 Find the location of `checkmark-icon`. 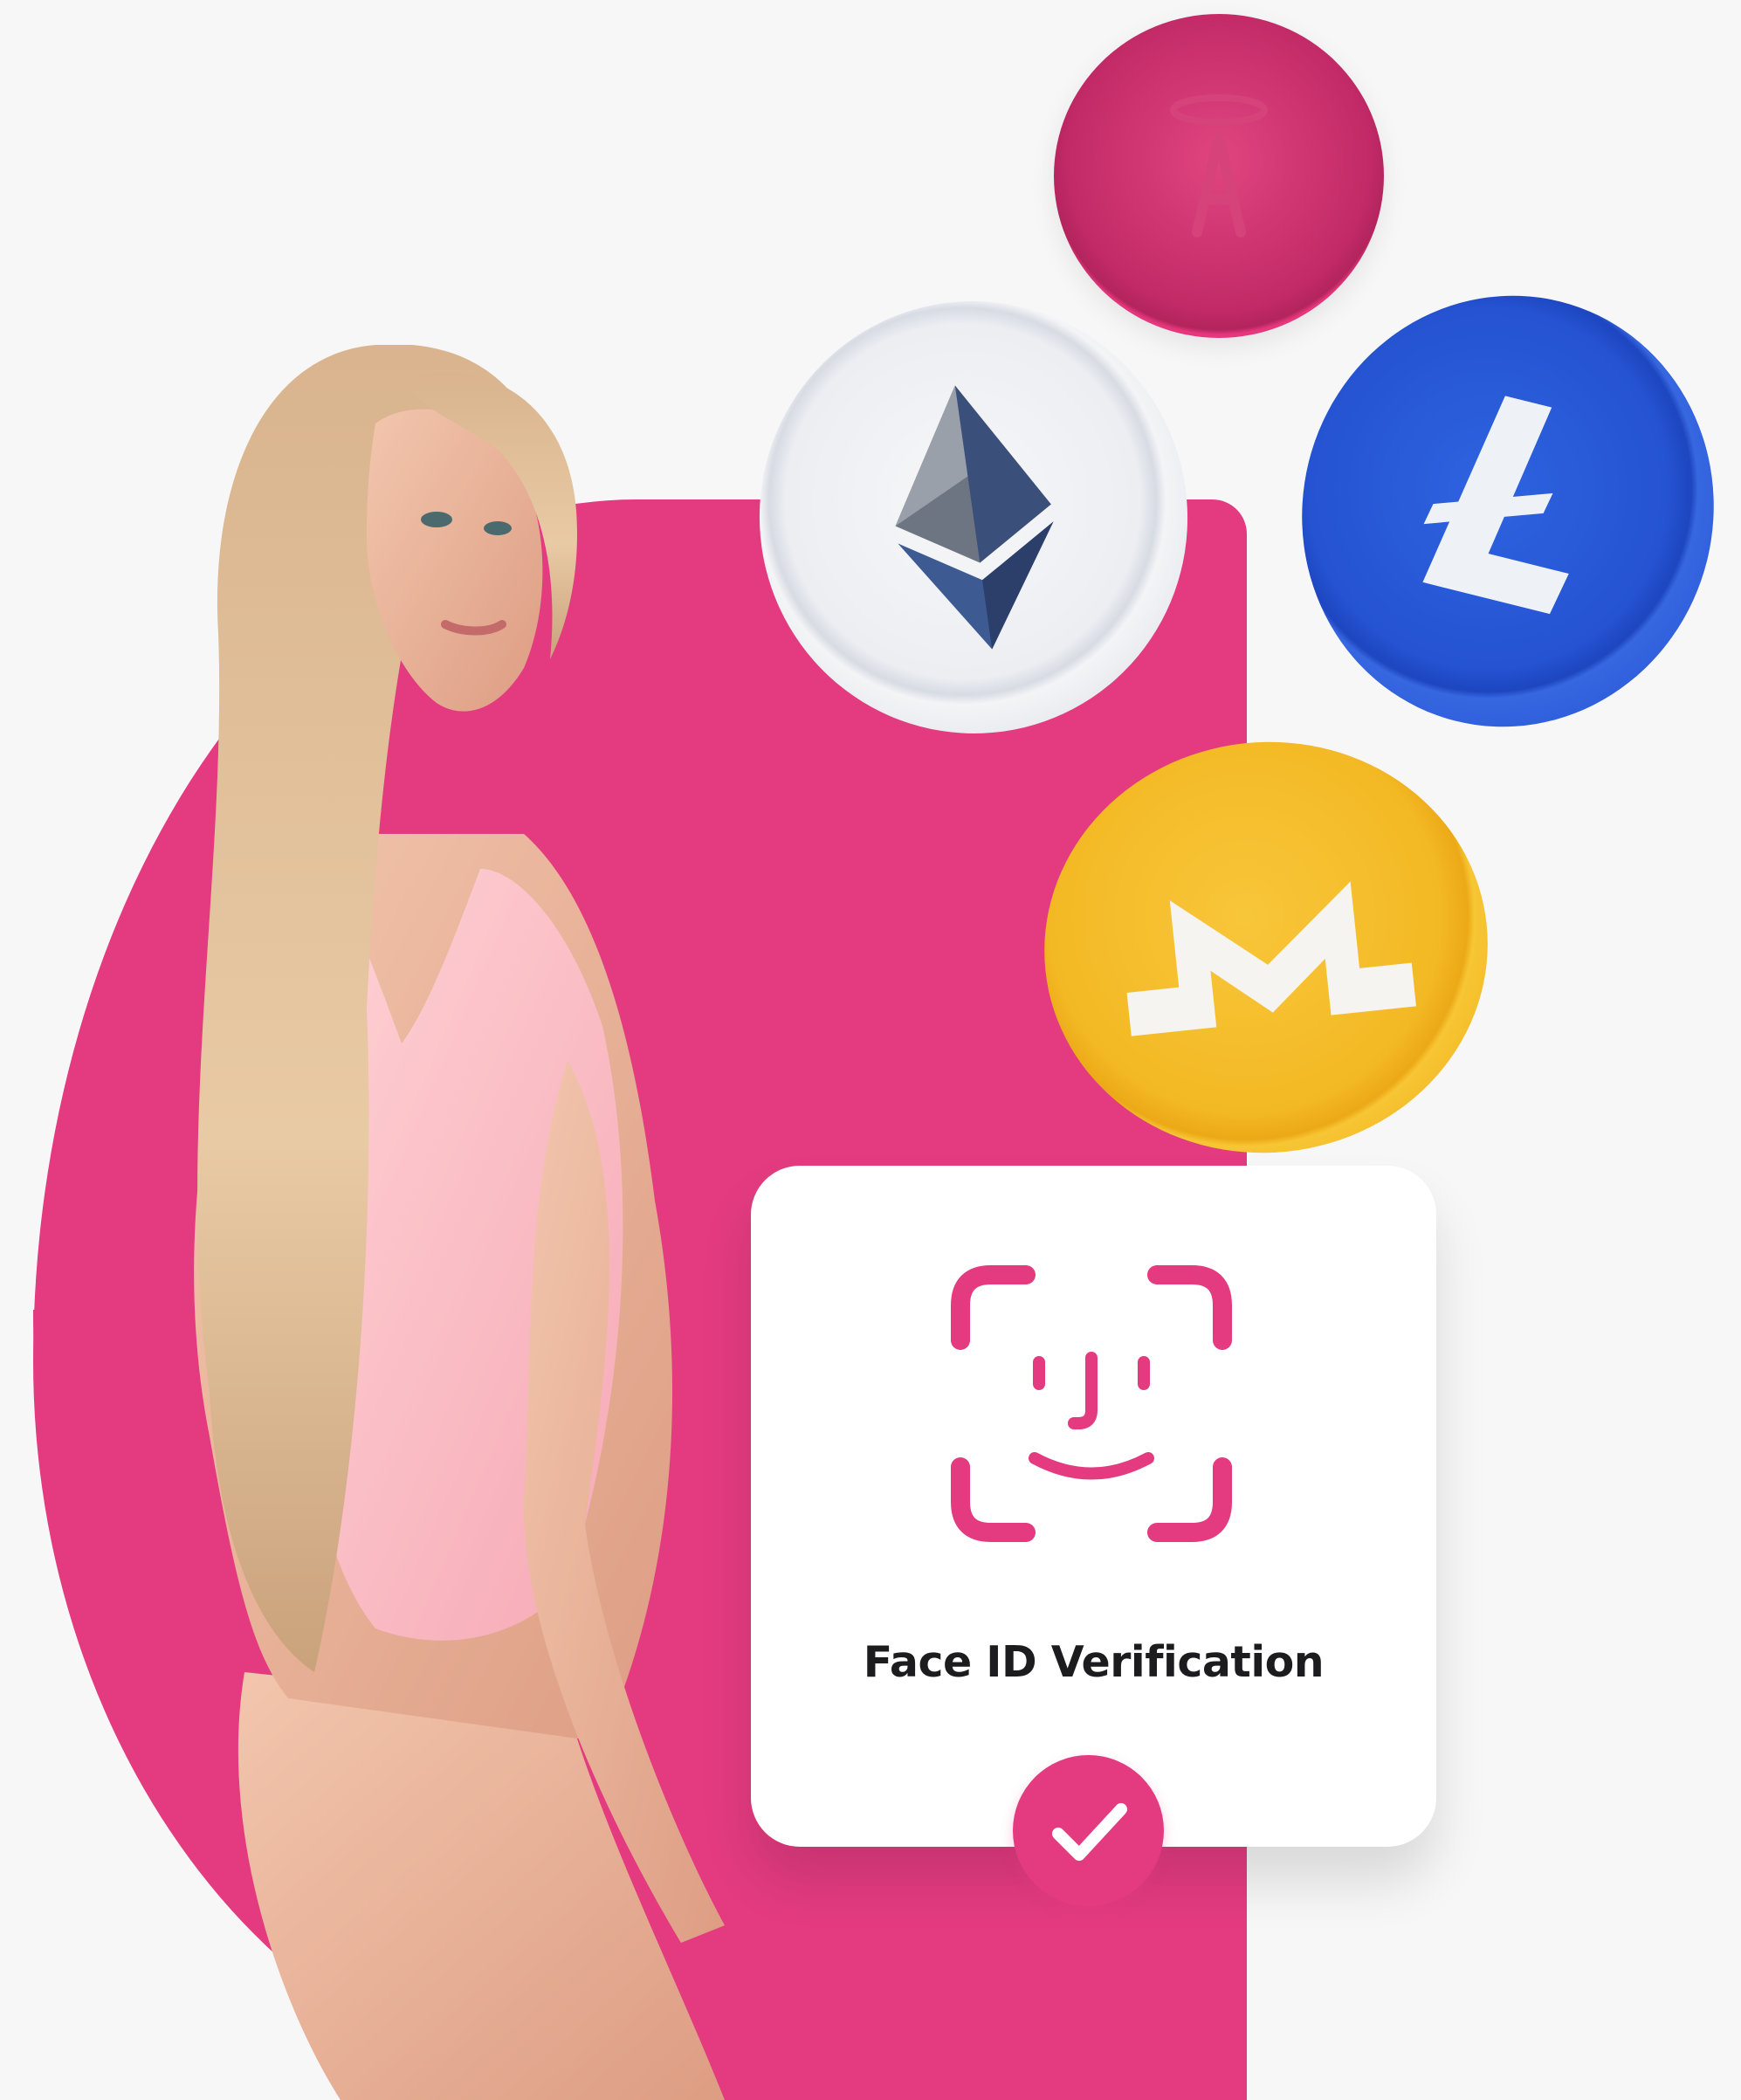

checkmark-icon is located at coordinates (1090, 1832).